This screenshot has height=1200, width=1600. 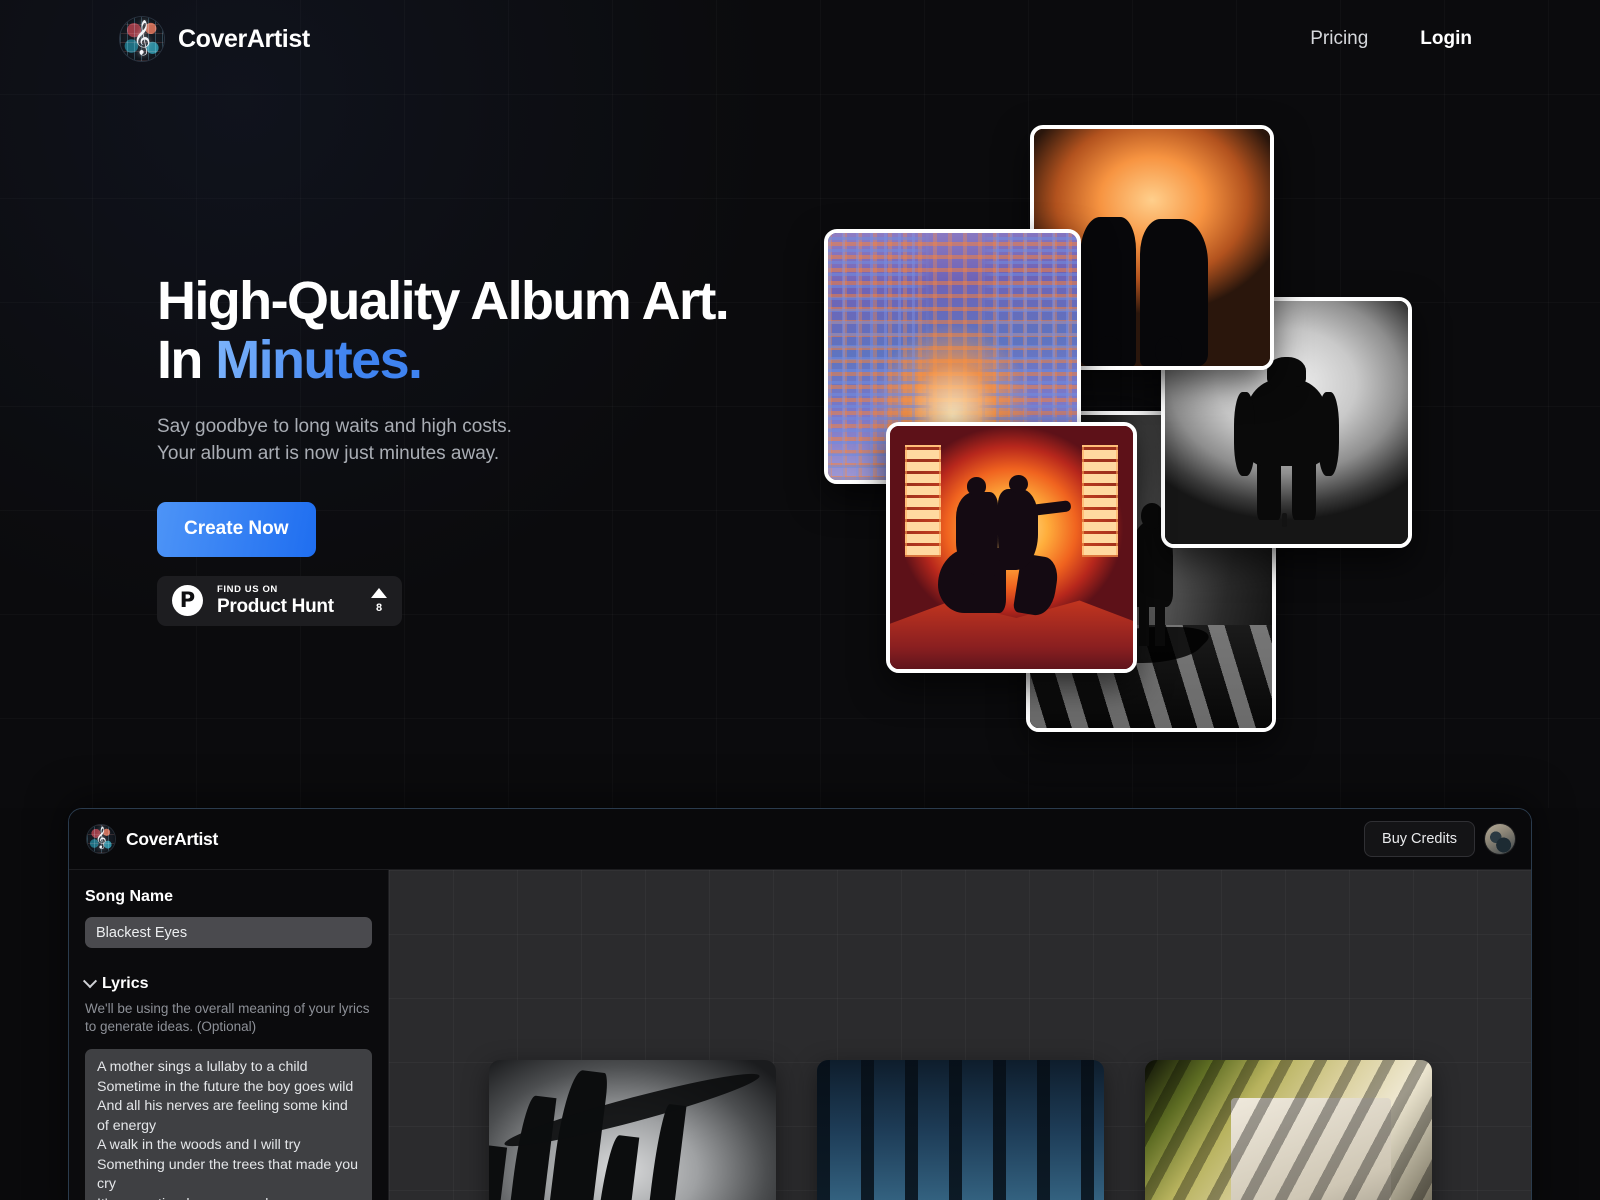 I want to click on blue-misty-forest-cover, so click(x=960, y=1130).